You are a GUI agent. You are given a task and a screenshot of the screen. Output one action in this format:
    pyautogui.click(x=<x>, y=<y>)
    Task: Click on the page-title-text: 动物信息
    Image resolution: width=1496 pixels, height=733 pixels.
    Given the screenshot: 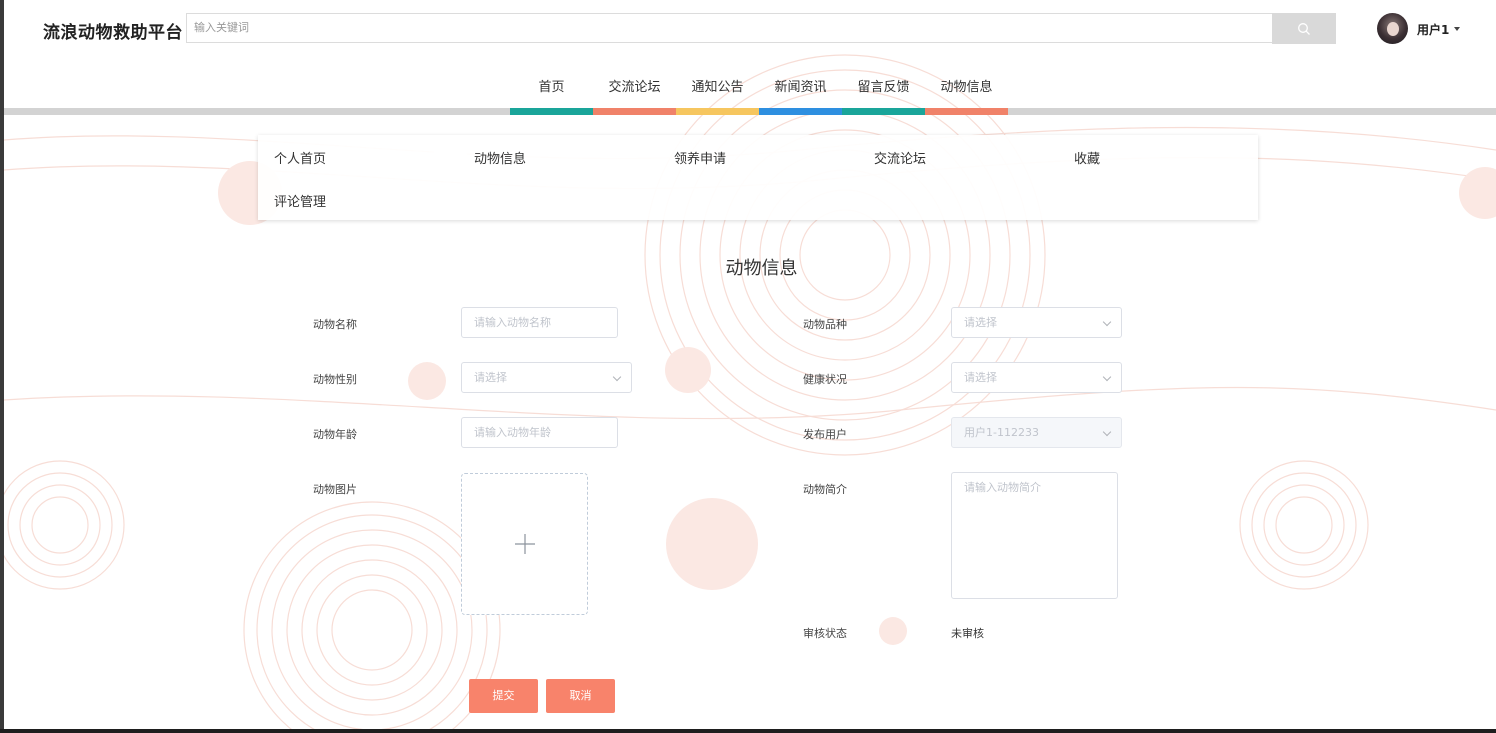 What is the action you would take?
    pyautogui.click(x=761, y=268)
    